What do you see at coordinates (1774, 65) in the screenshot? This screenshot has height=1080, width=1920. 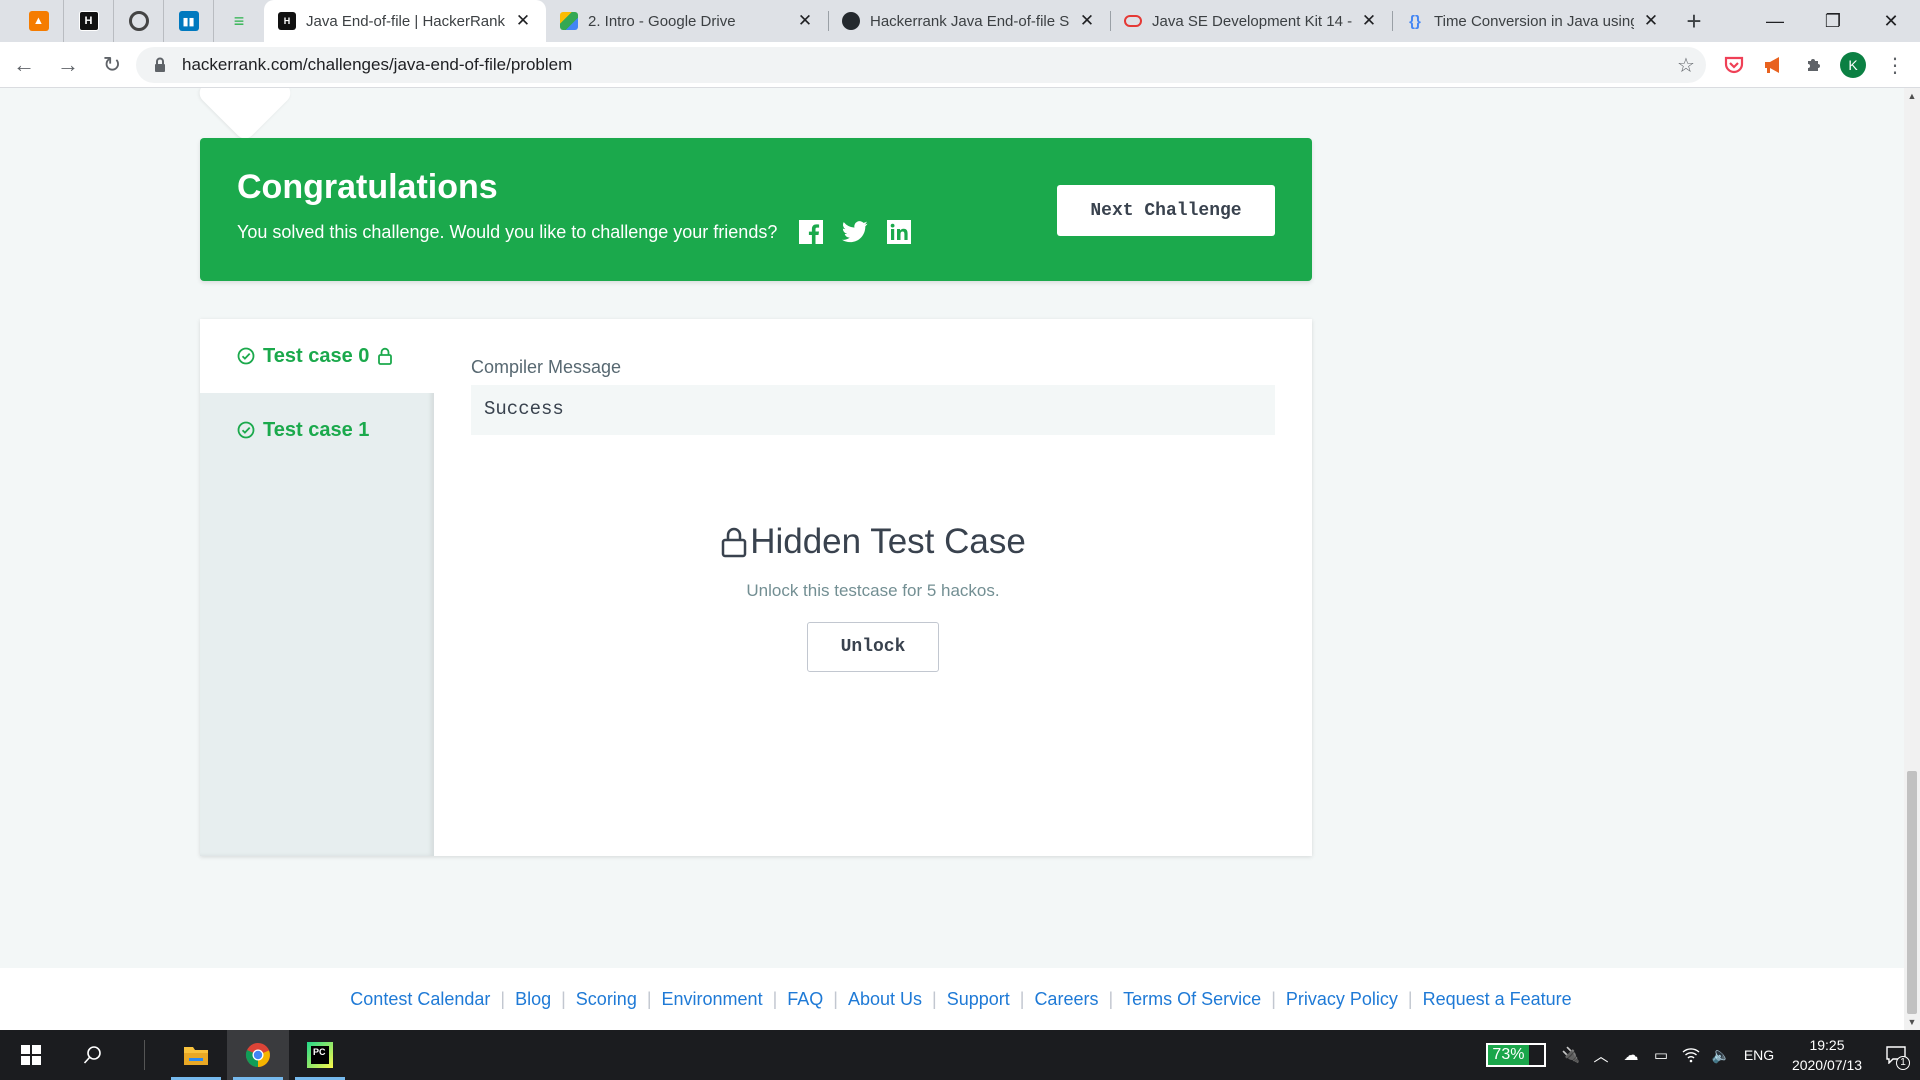 I see `megaphone-extension-icon` at bounding box center [1774, 65].